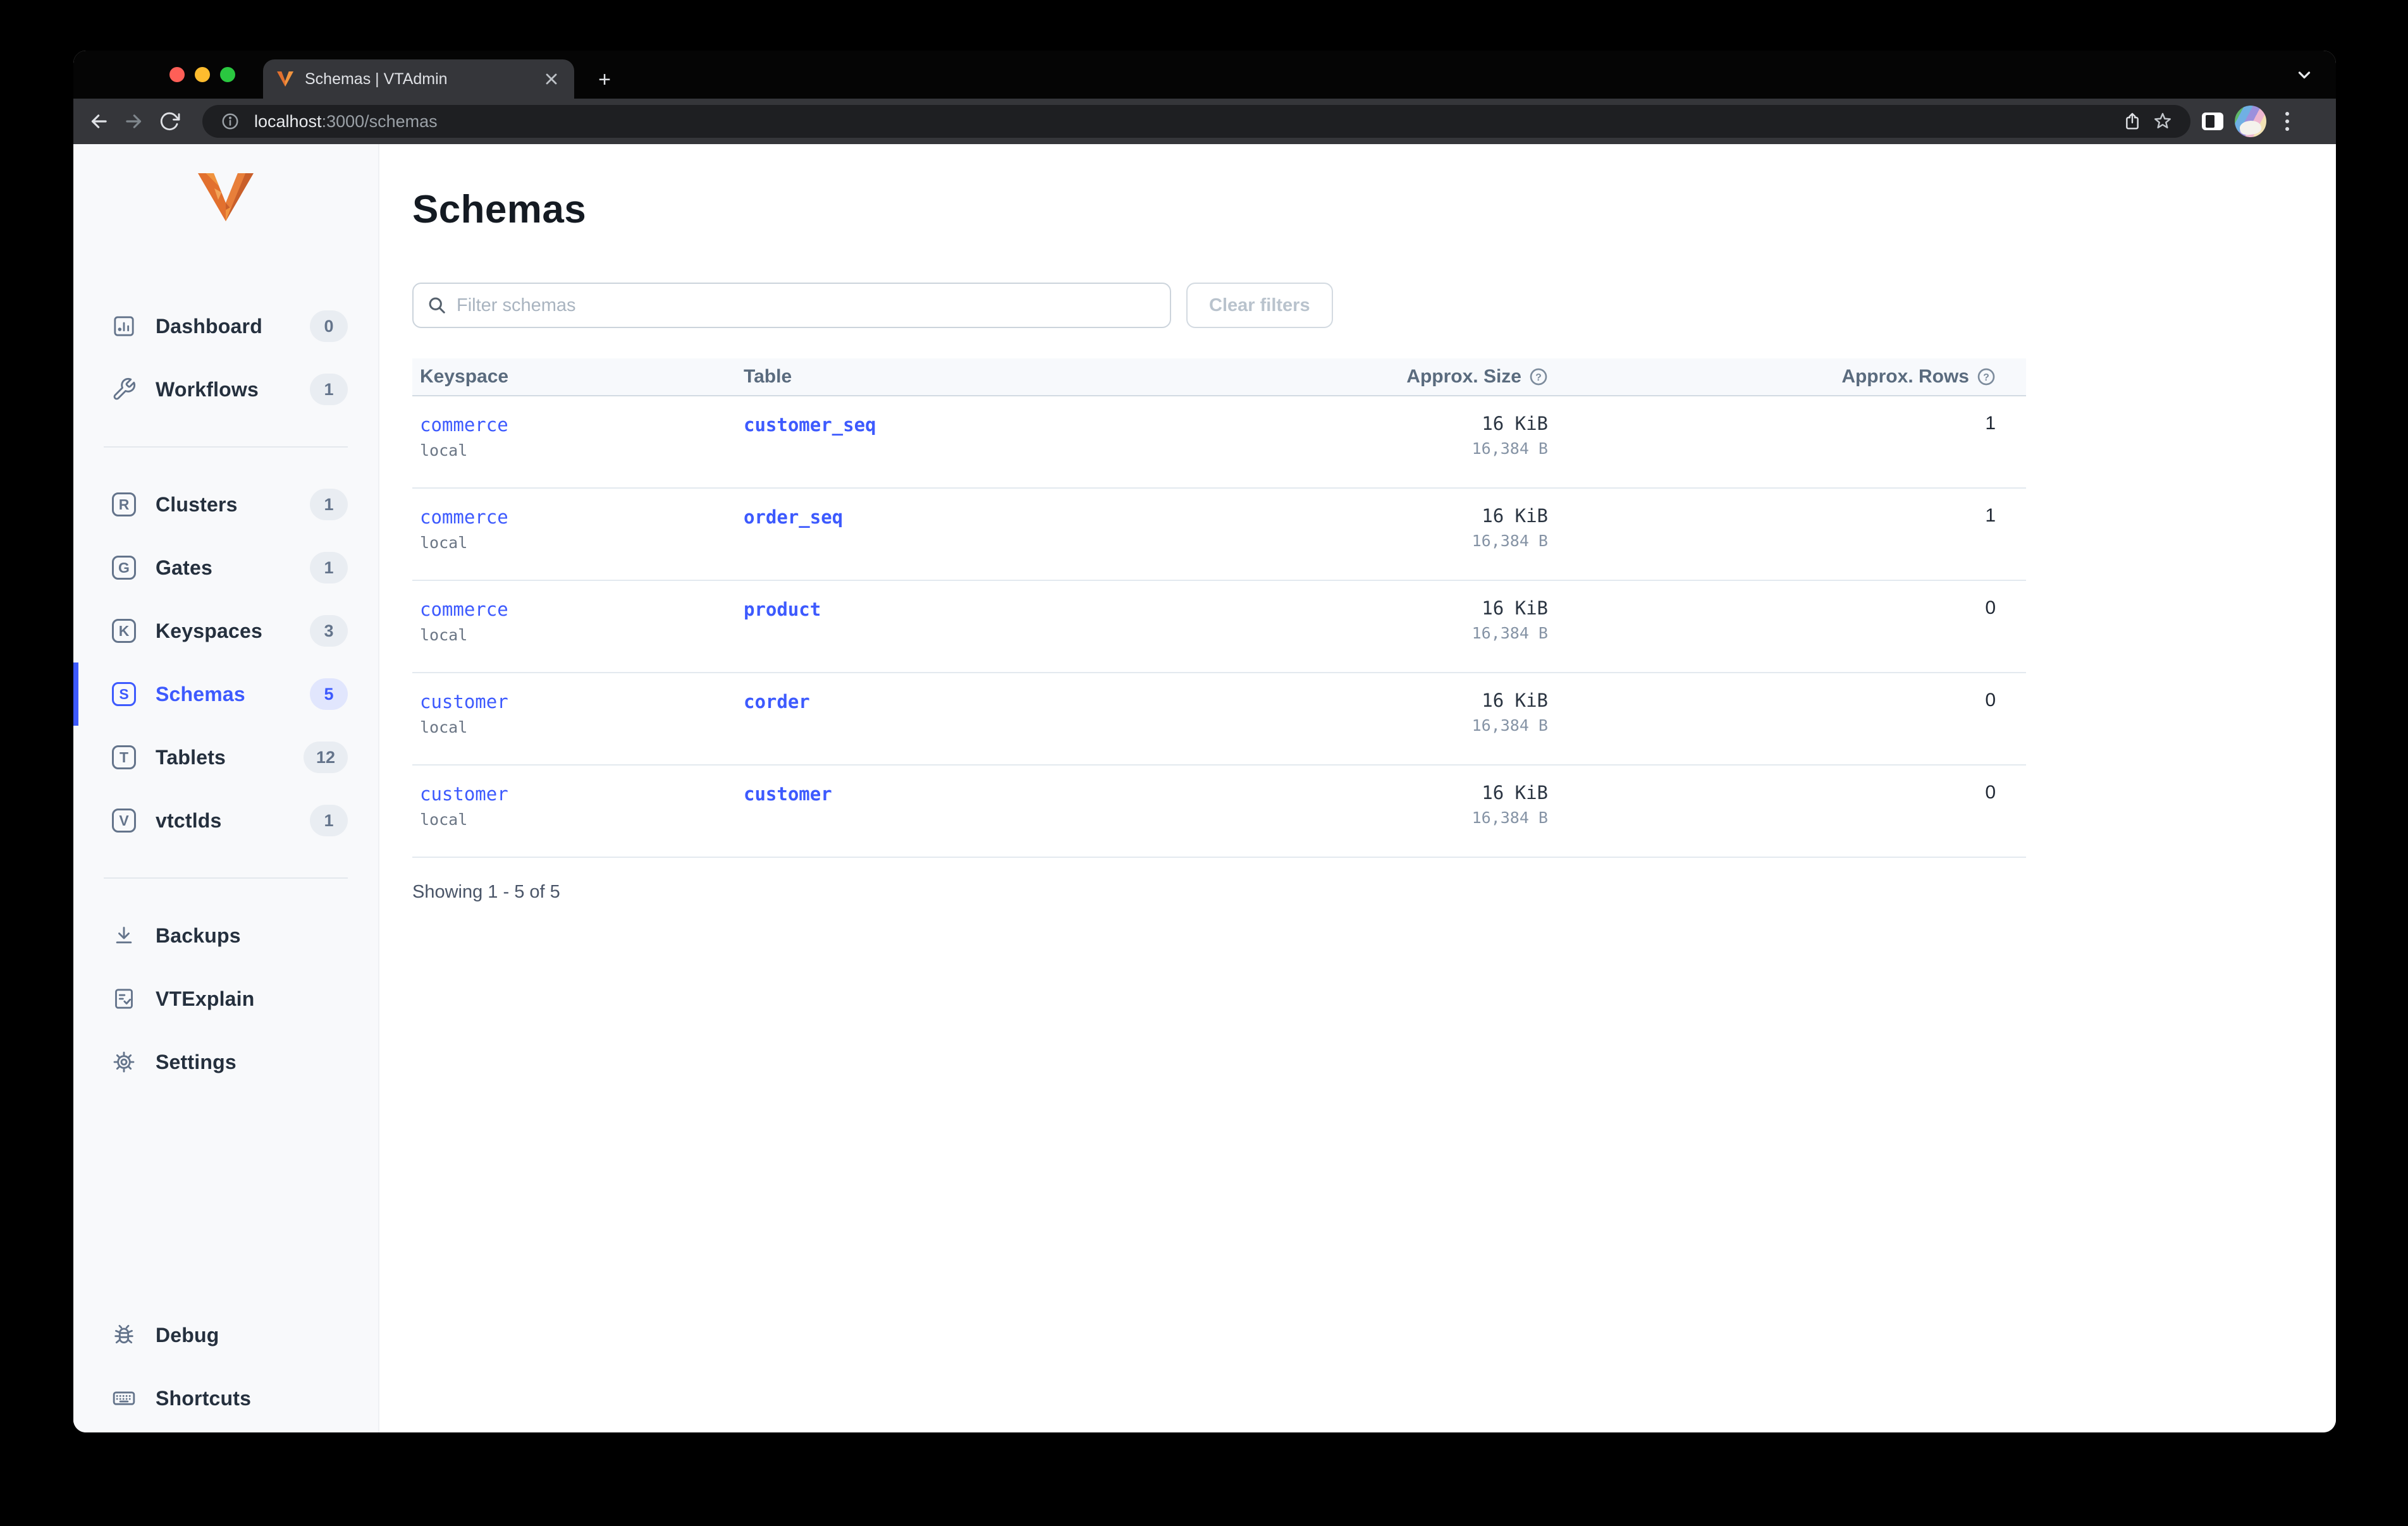  I want to click on tab-overflow-chevron-icon, so click(2304, 74).